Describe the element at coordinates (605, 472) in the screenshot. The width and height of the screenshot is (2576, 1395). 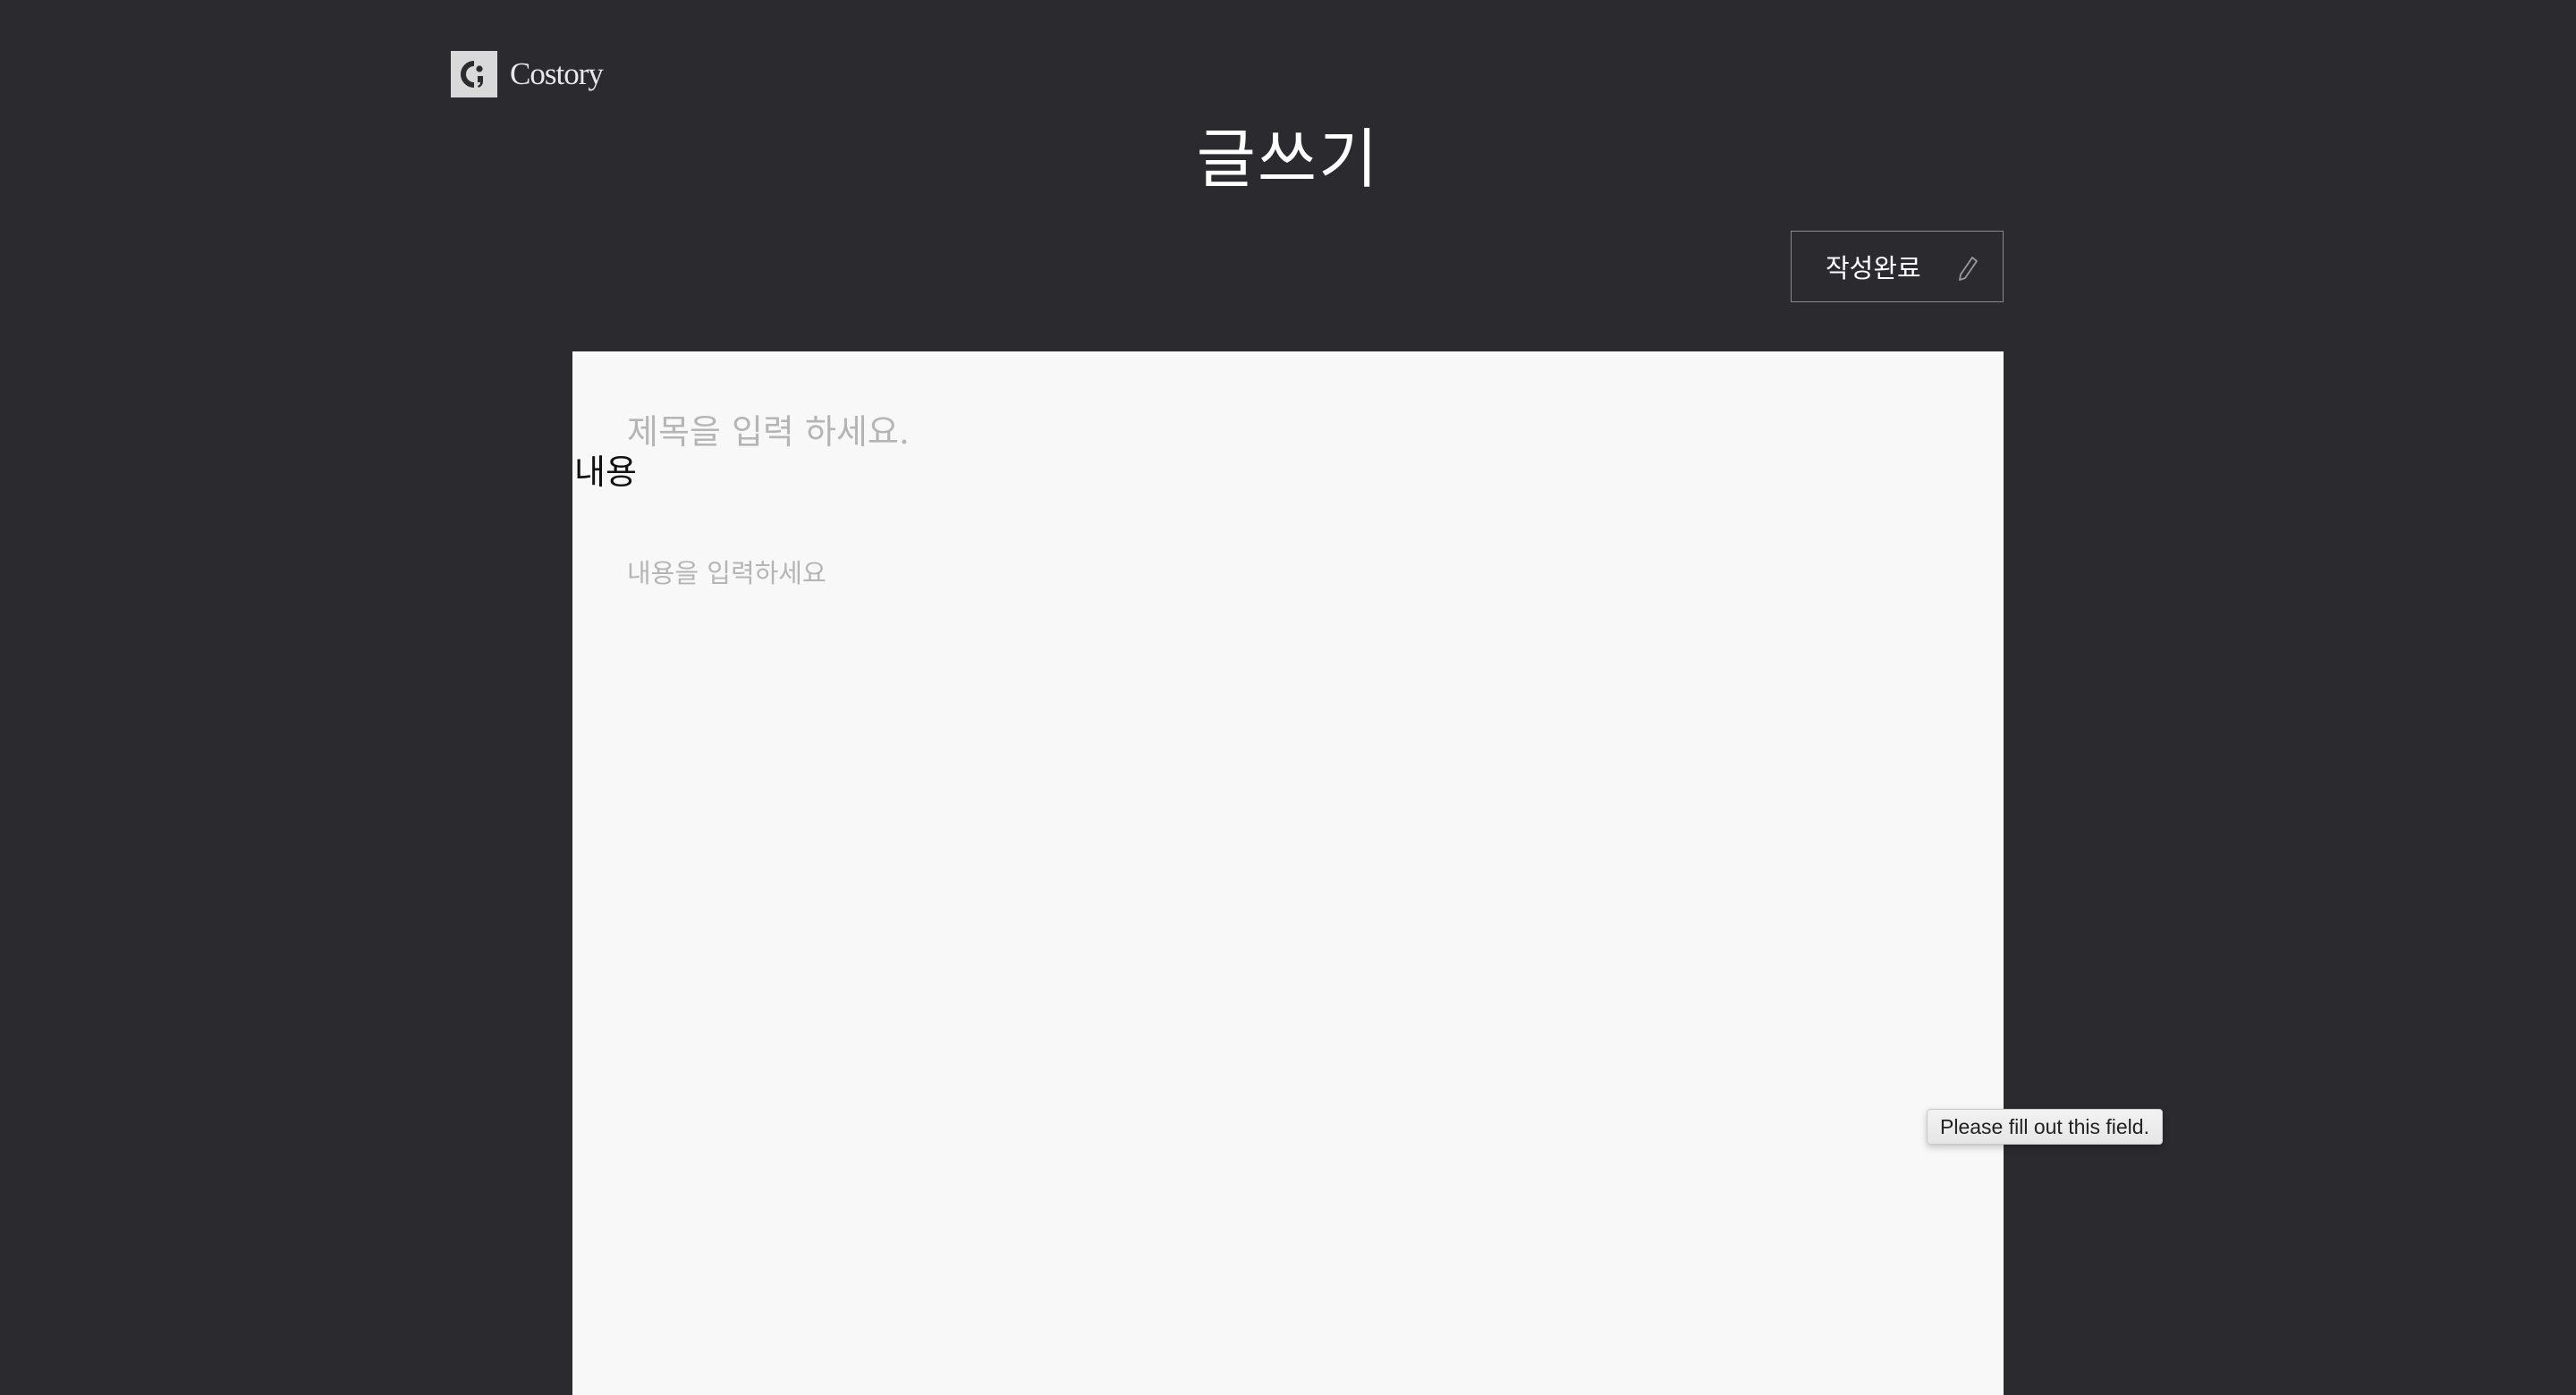
I see `content-label: 내용` at that location.